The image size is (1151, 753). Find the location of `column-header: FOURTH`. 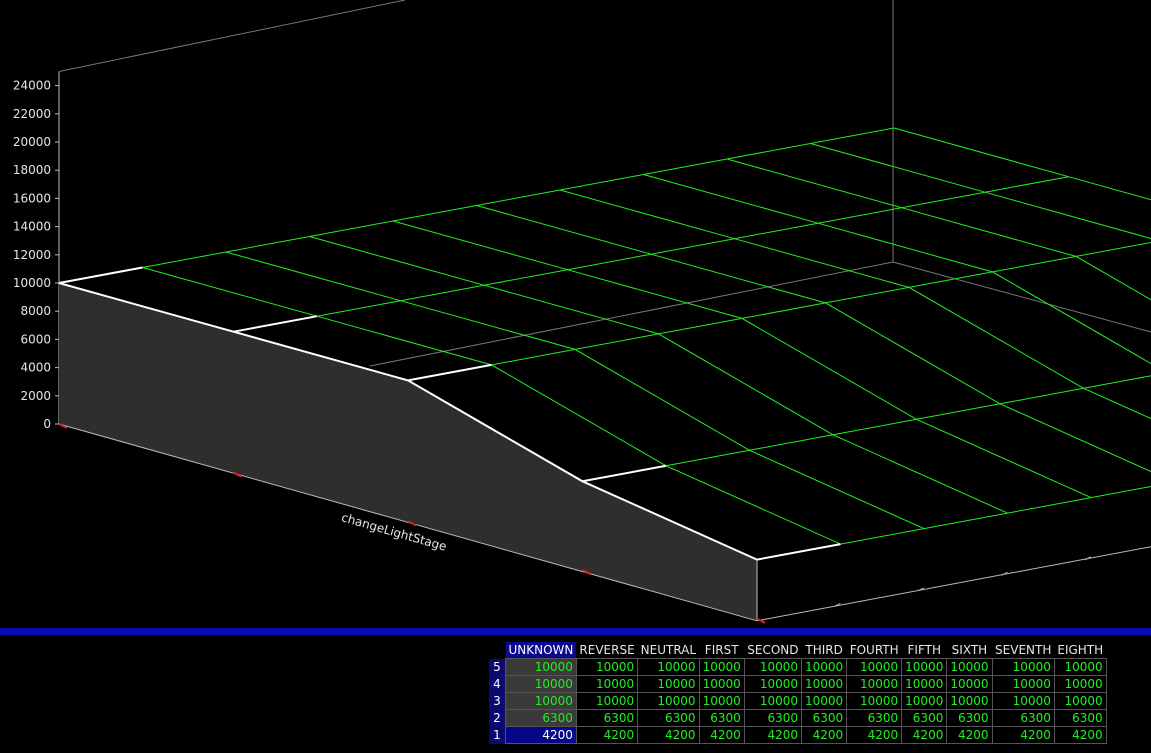

column-header: FOURTH is located at coordinates (874, 650).